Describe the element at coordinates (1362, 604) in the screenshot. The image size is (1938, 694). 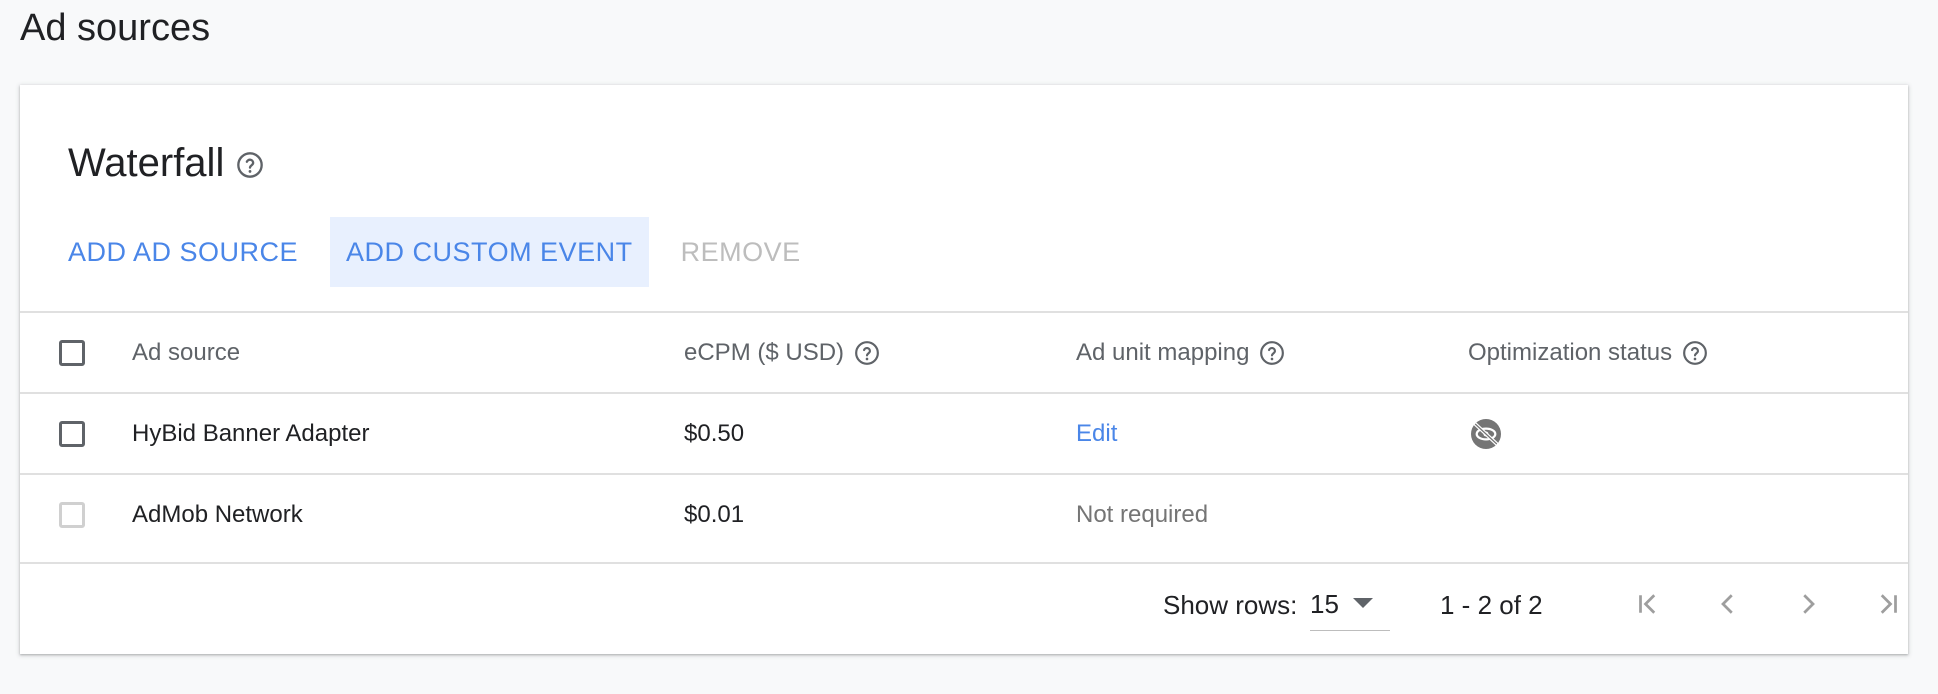
I see `caret-down-icon` at that location.